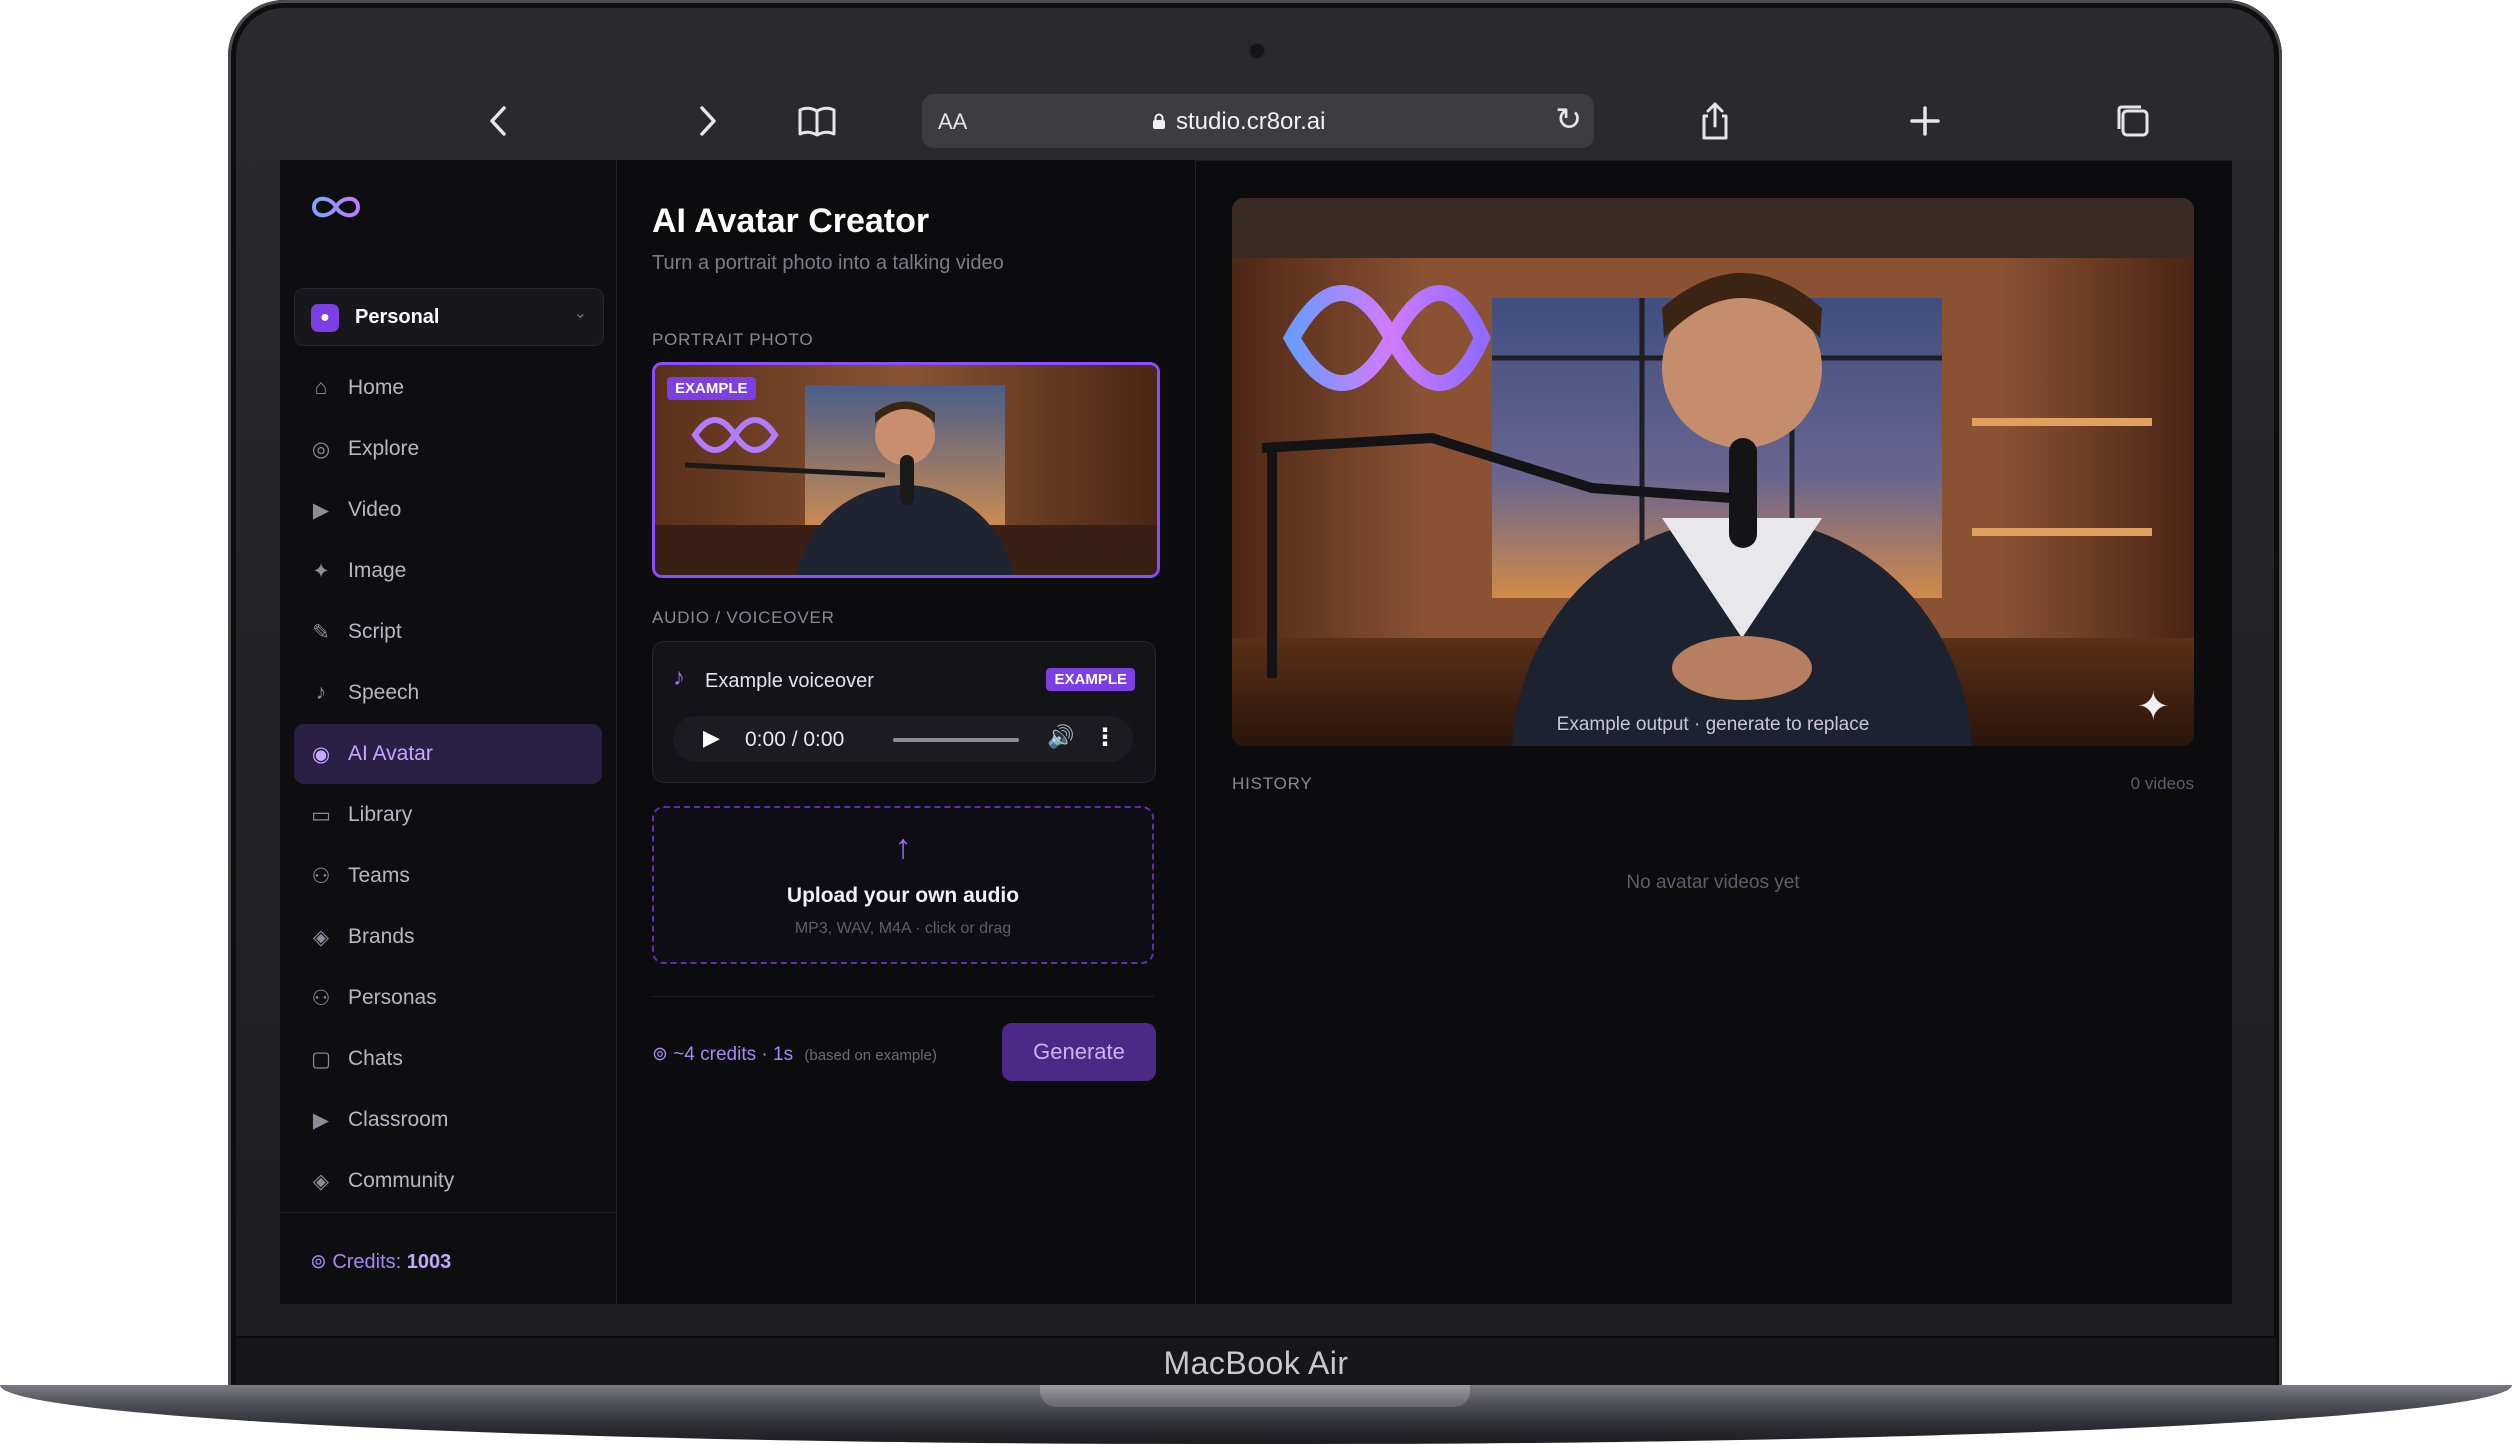 This screenshot has width=2512, height=1444. What do you see at coordinates (580, 313) in the screenshot?
I see `chevron-down-icon: ⌄` at bounding box center [580, 313].